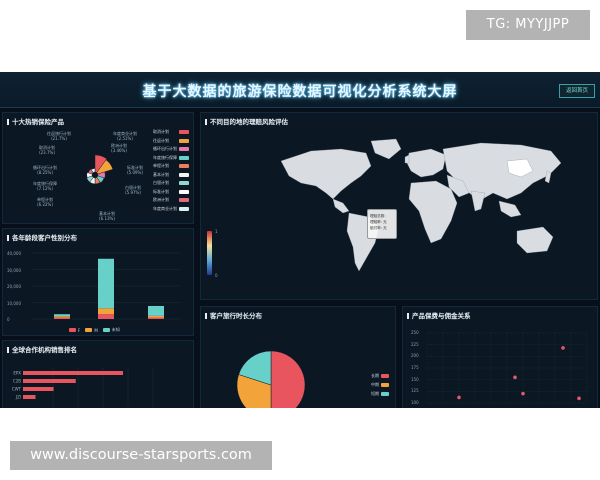 The height and width of the screenshot is (480, 600). What do you see at coordinates (209, 253) in the screenshot?
I see `visual-map-scale` at bounding box center [209, 253].